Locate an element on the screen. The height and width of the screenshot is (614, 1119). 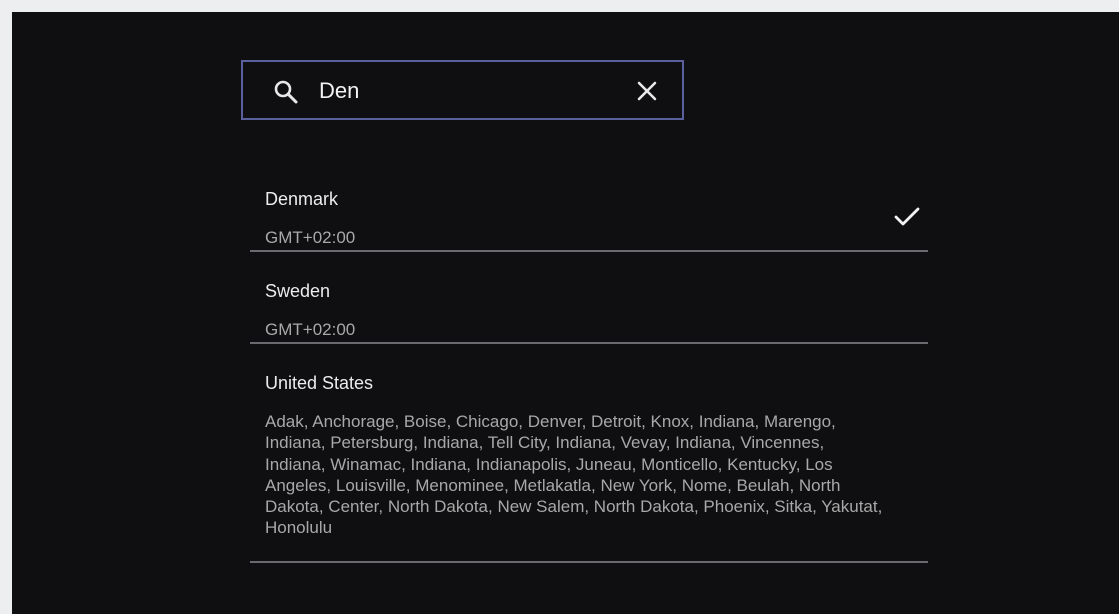
search-field: Den is located at coordinates (462, 90).